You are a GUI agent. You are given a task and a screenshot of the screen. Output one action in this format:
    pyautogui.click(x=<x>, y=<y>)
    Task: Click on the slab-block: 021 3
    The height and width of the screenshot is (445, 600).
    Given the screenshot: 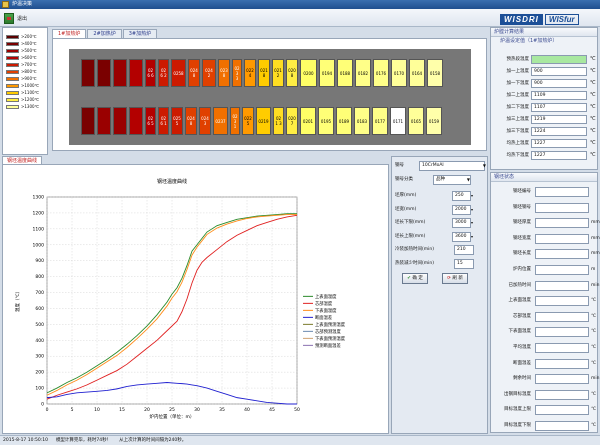 What is the action you would take?
    pyautogui.click(x=278, y=121)
    